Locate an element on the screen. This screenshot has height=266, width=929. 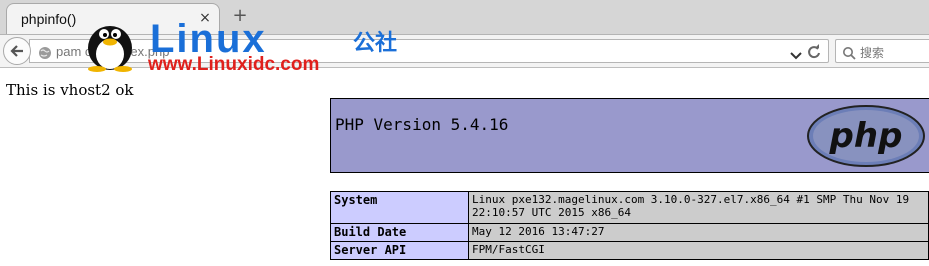
row-value: FPM/FastCGI is located at coordinates (698, 250).